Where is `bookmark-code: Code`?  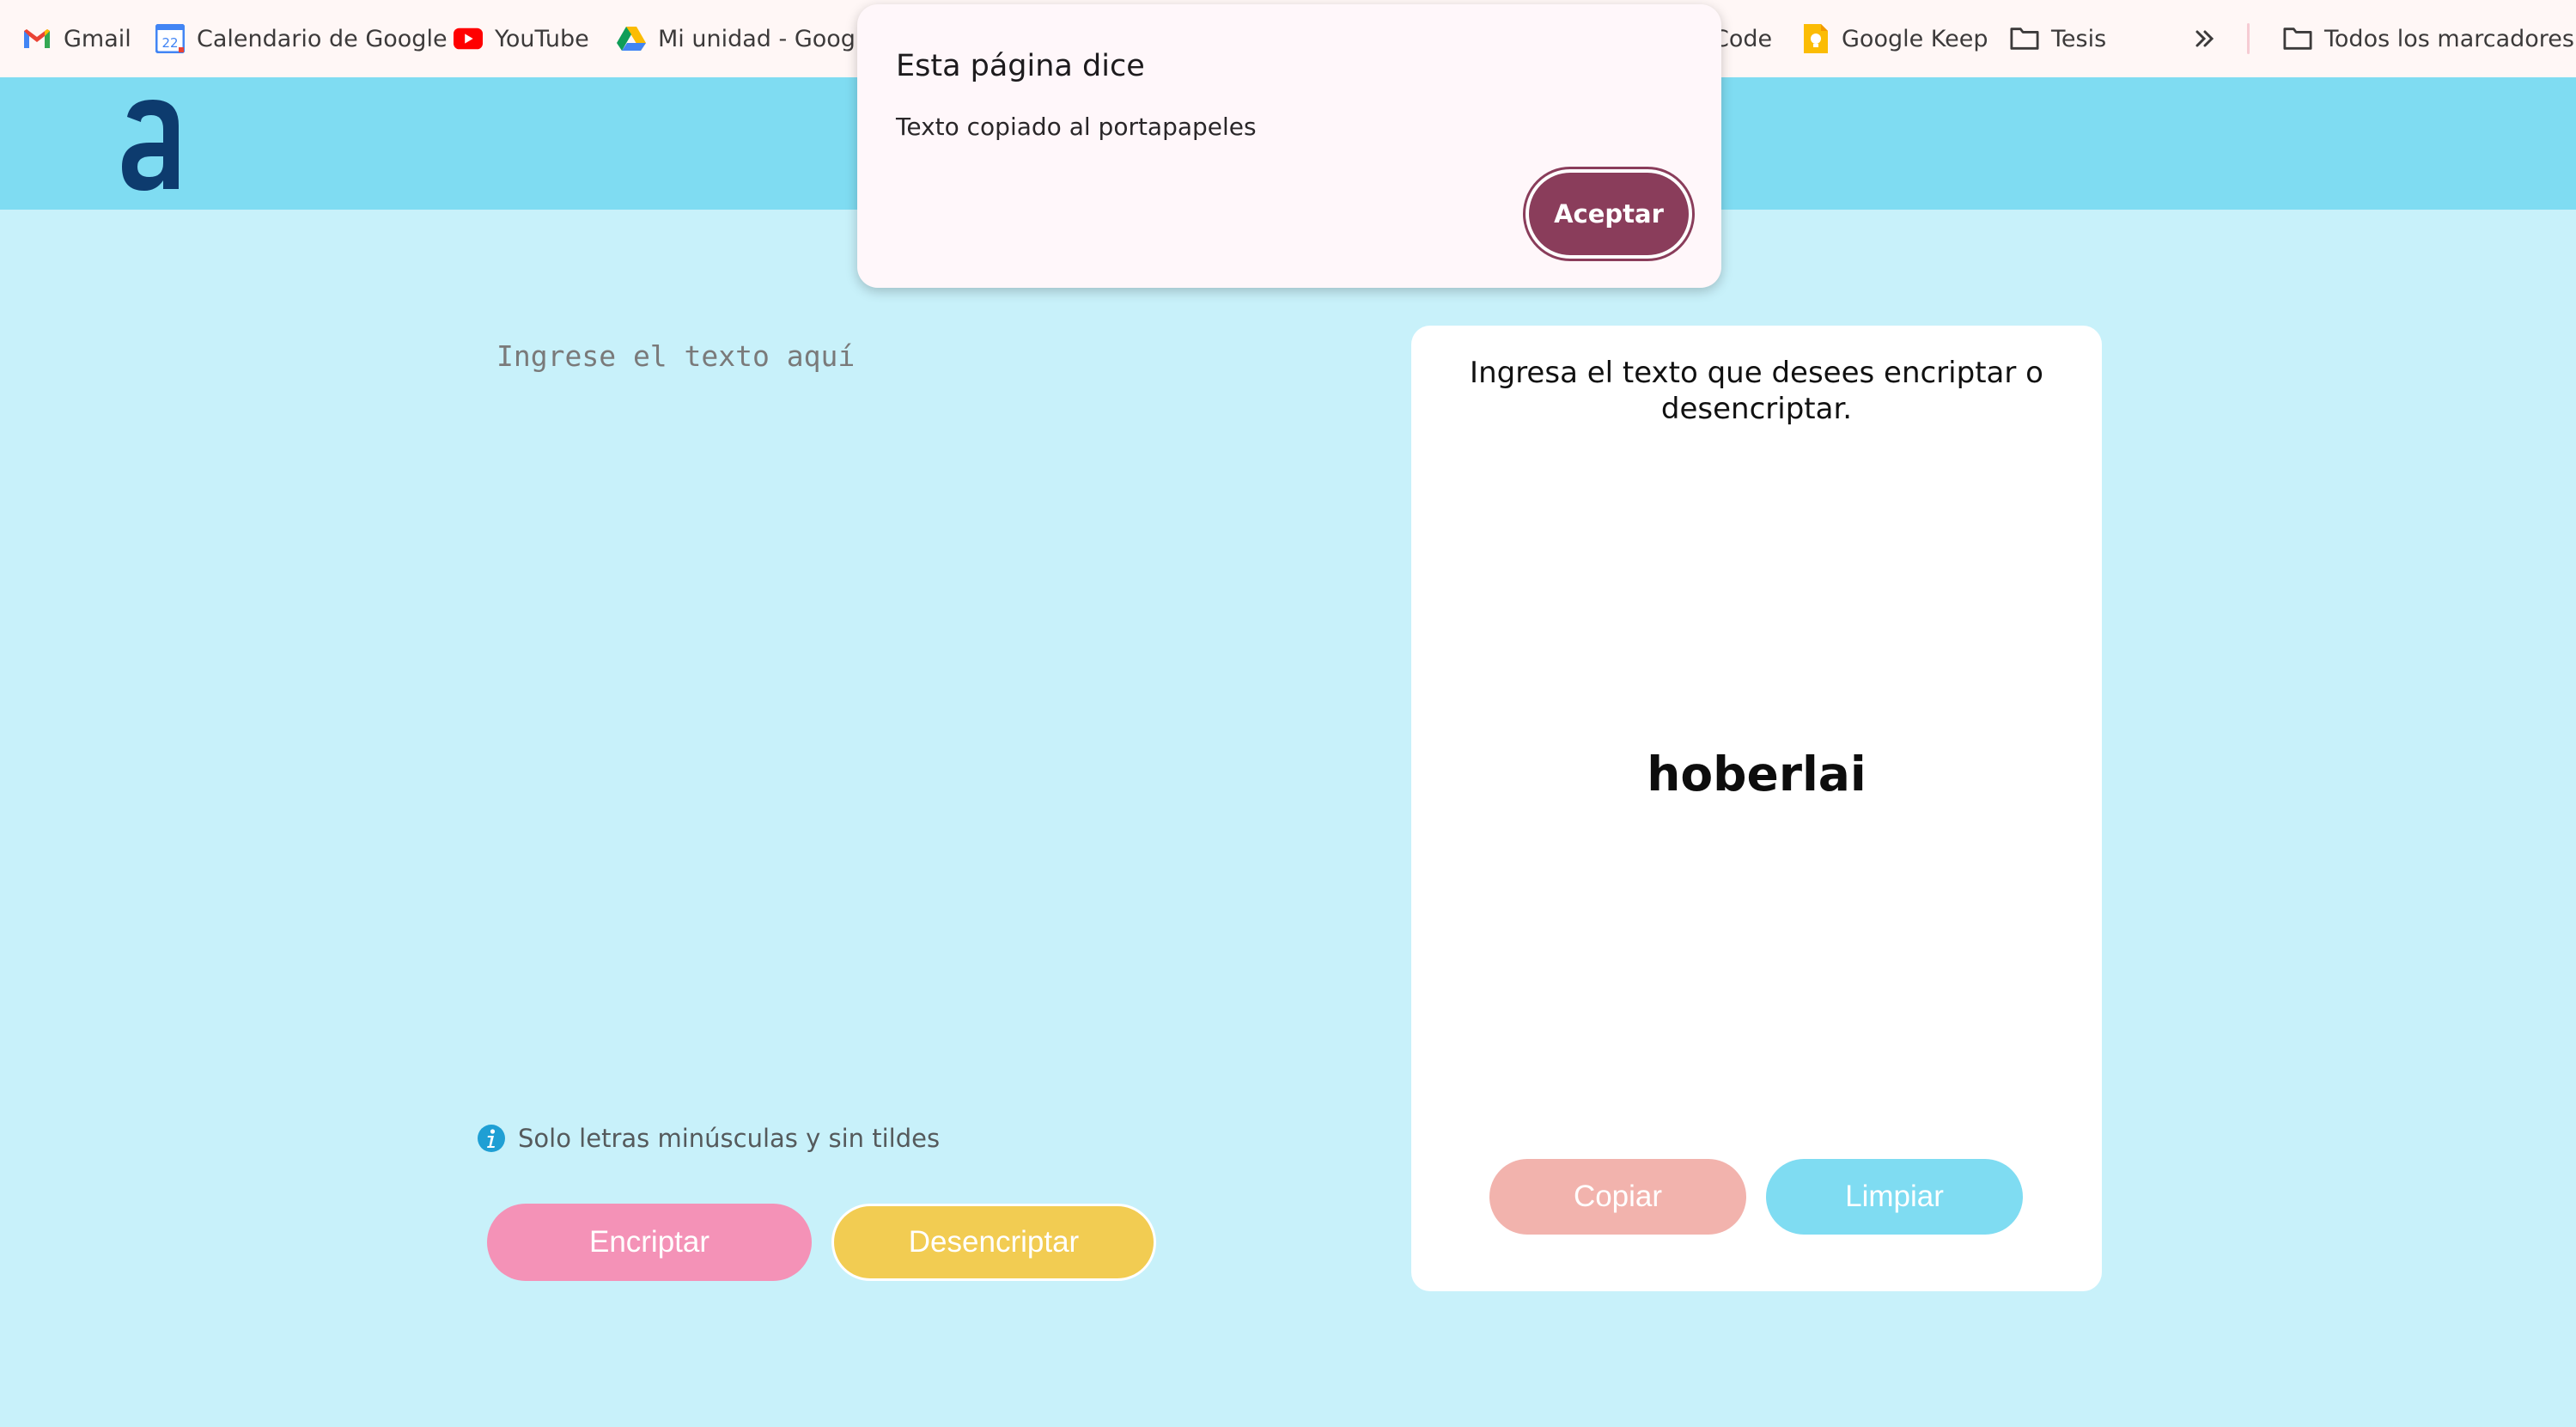
bookmark-code: Code is located at coordinates (1742, 38).